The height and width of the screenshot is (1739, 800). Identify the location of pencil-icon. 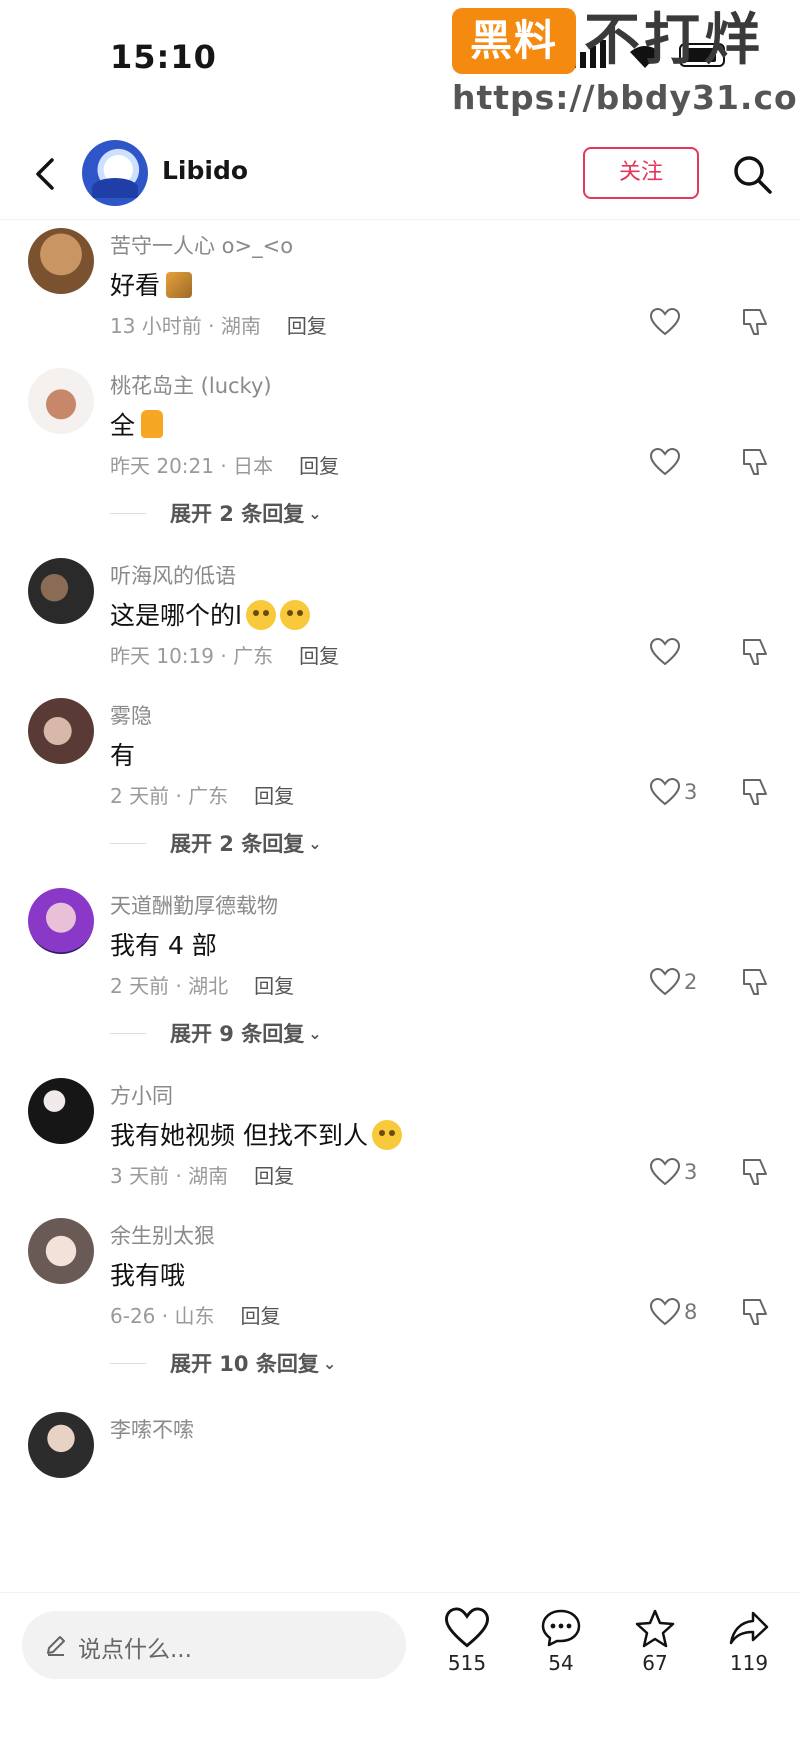
(56, 1646).